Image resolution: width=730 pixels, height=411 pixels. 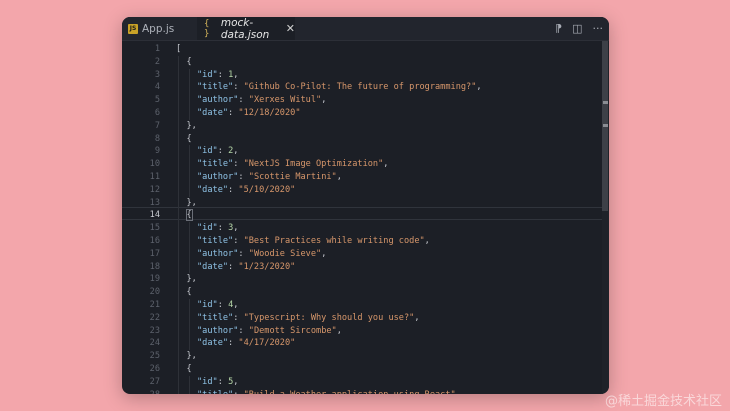 What do you see at coordinates (605, 125) in the screenshot?
I see `scroll-marker` at bounding box center [605, 125].